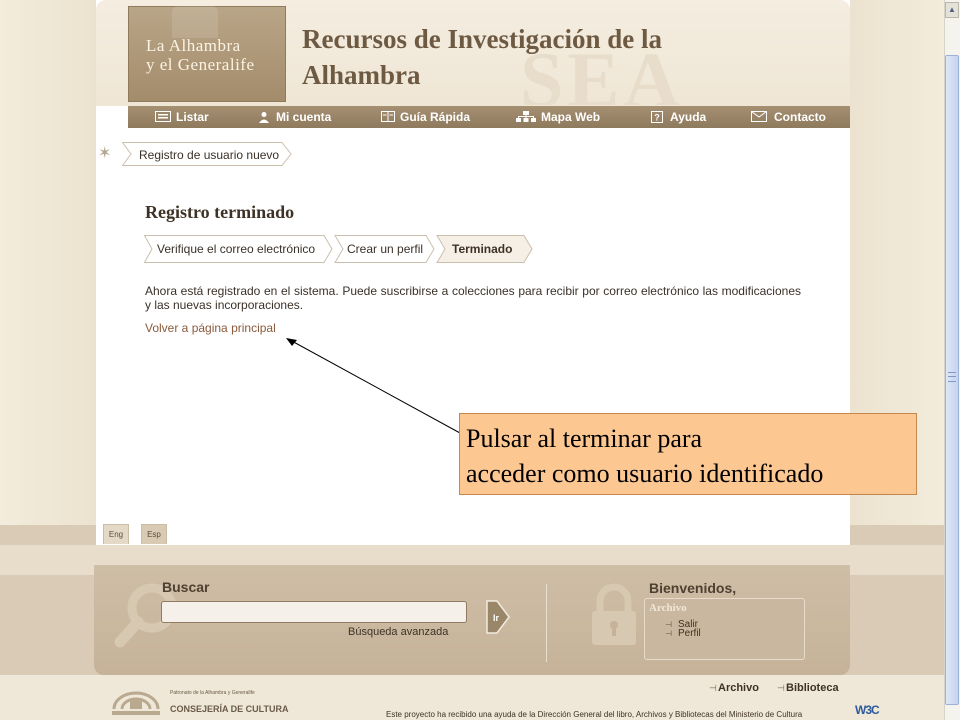  What do you see at coordinates (264, 117) in the screenshot?
I see `user-icon` at bounding box center [264, 117].